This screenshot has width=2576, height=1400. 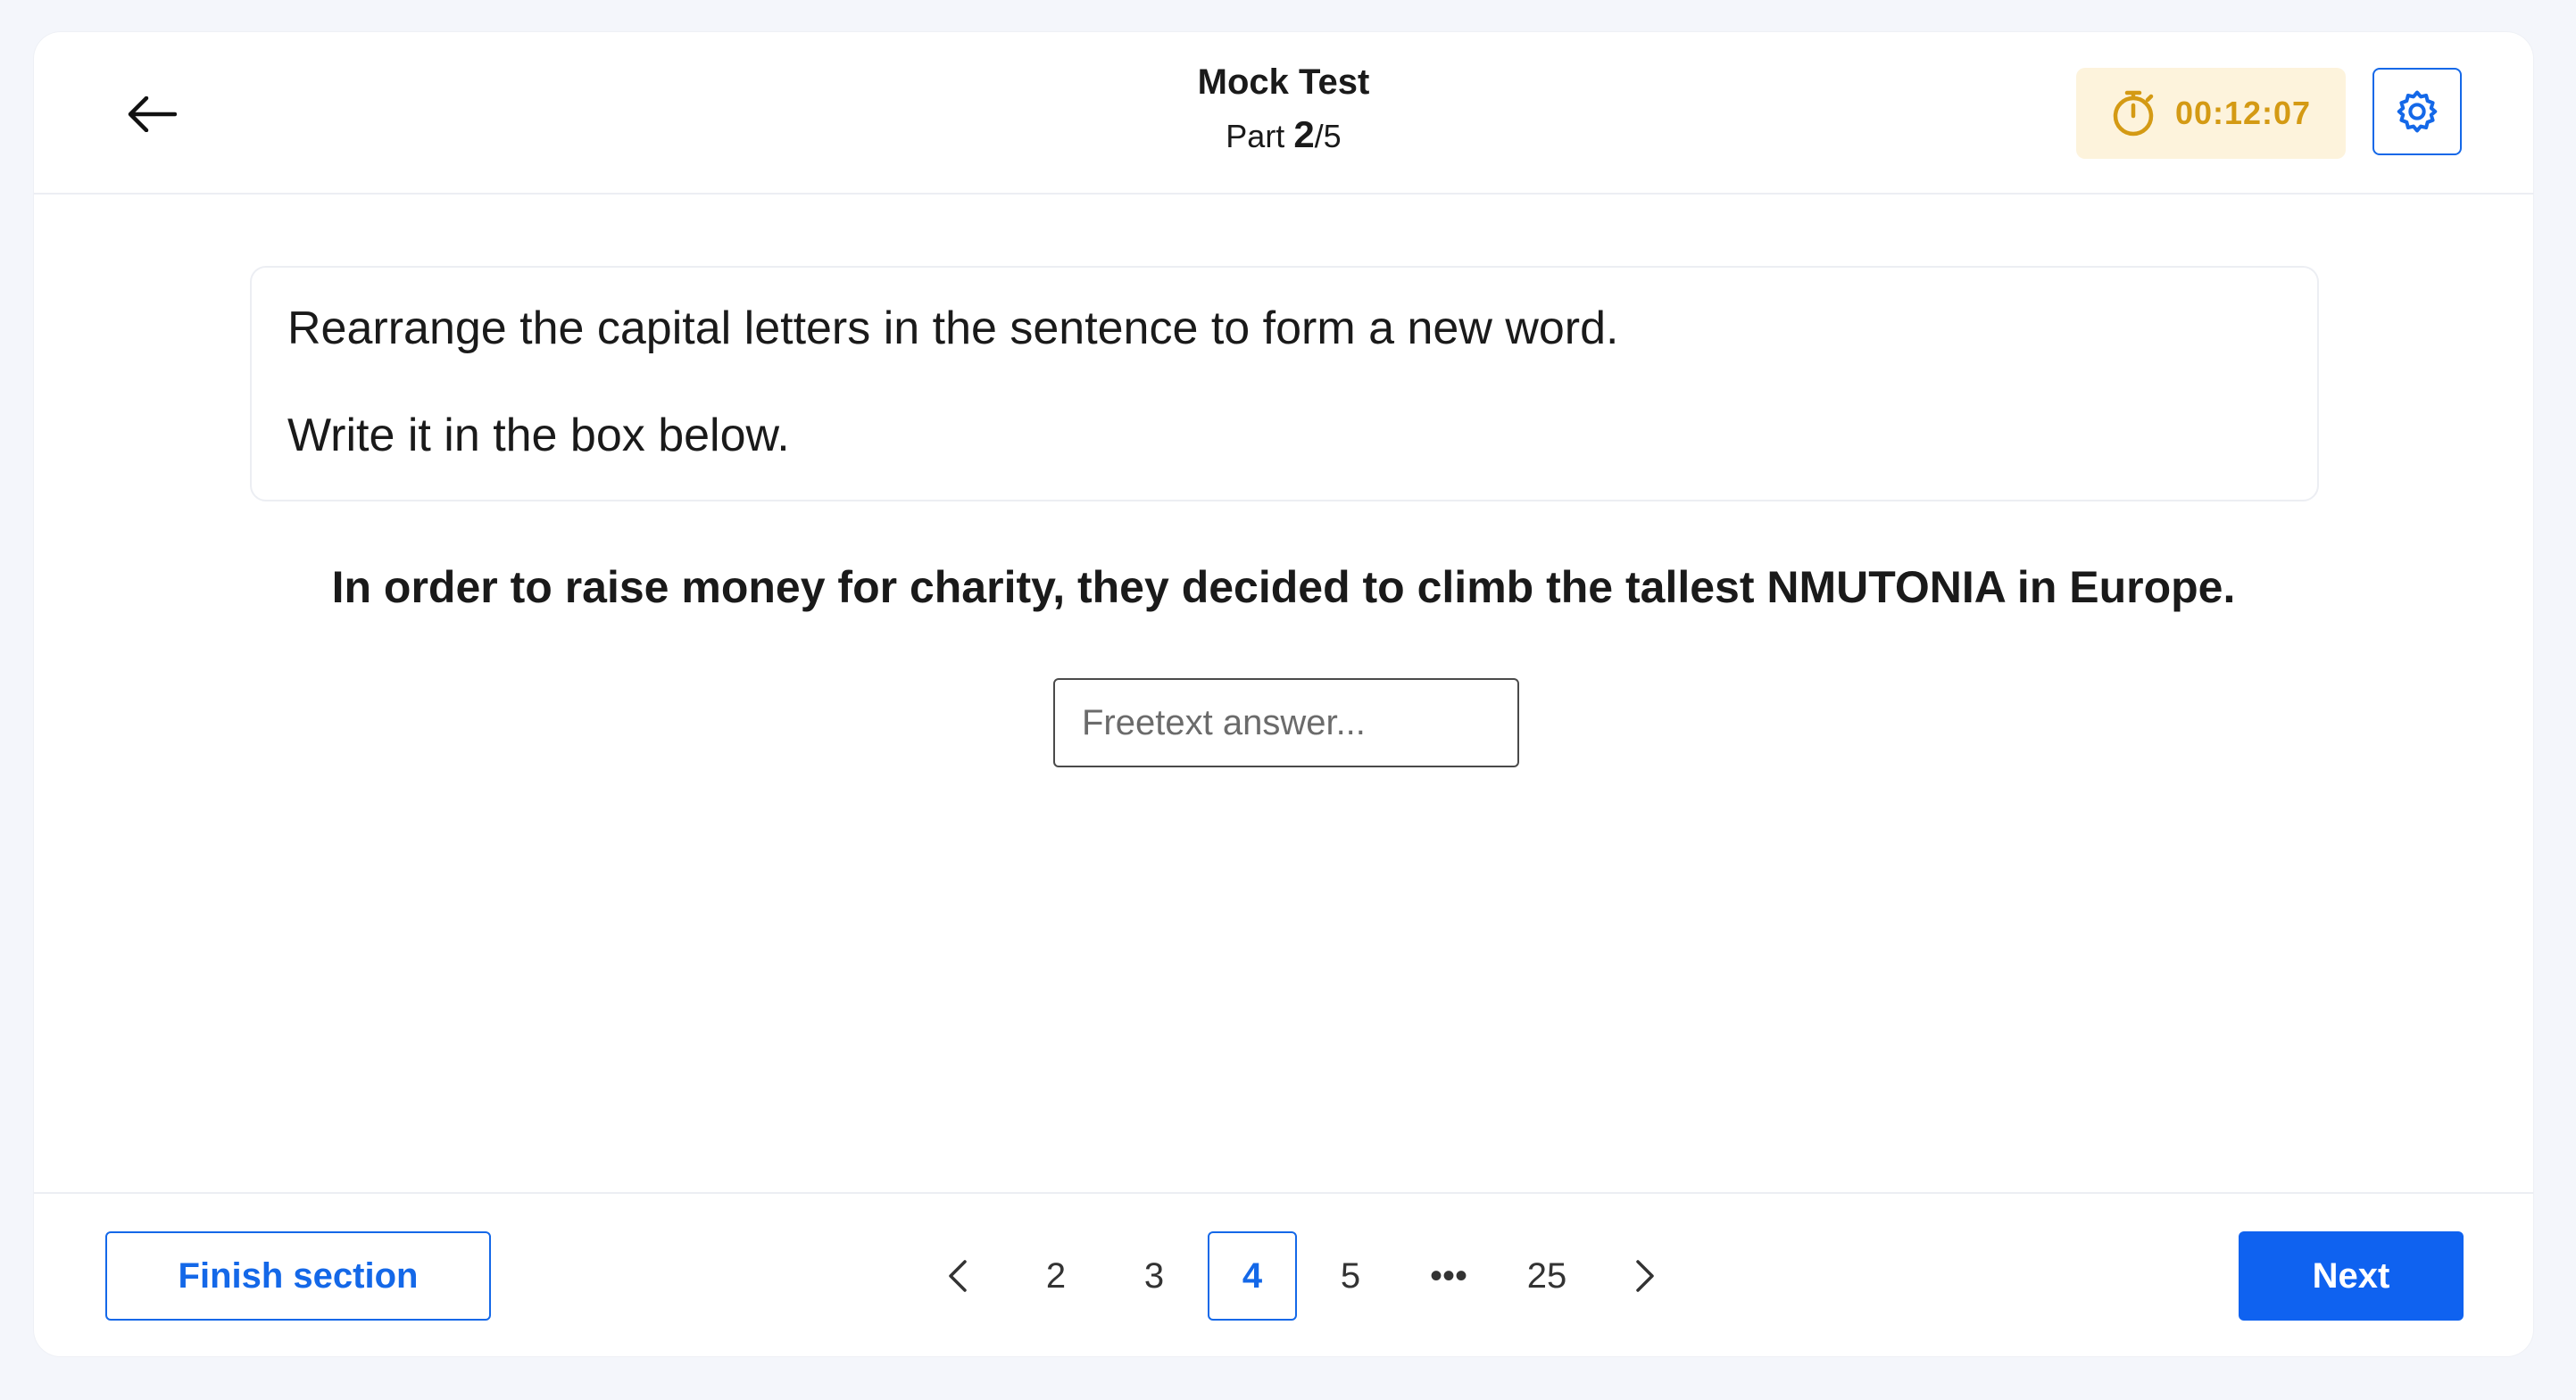 What do you see at coordinates (1056, 1276) in the screenshot?
I see `page-button-2: 2` at bounding box center [1056, 1276].